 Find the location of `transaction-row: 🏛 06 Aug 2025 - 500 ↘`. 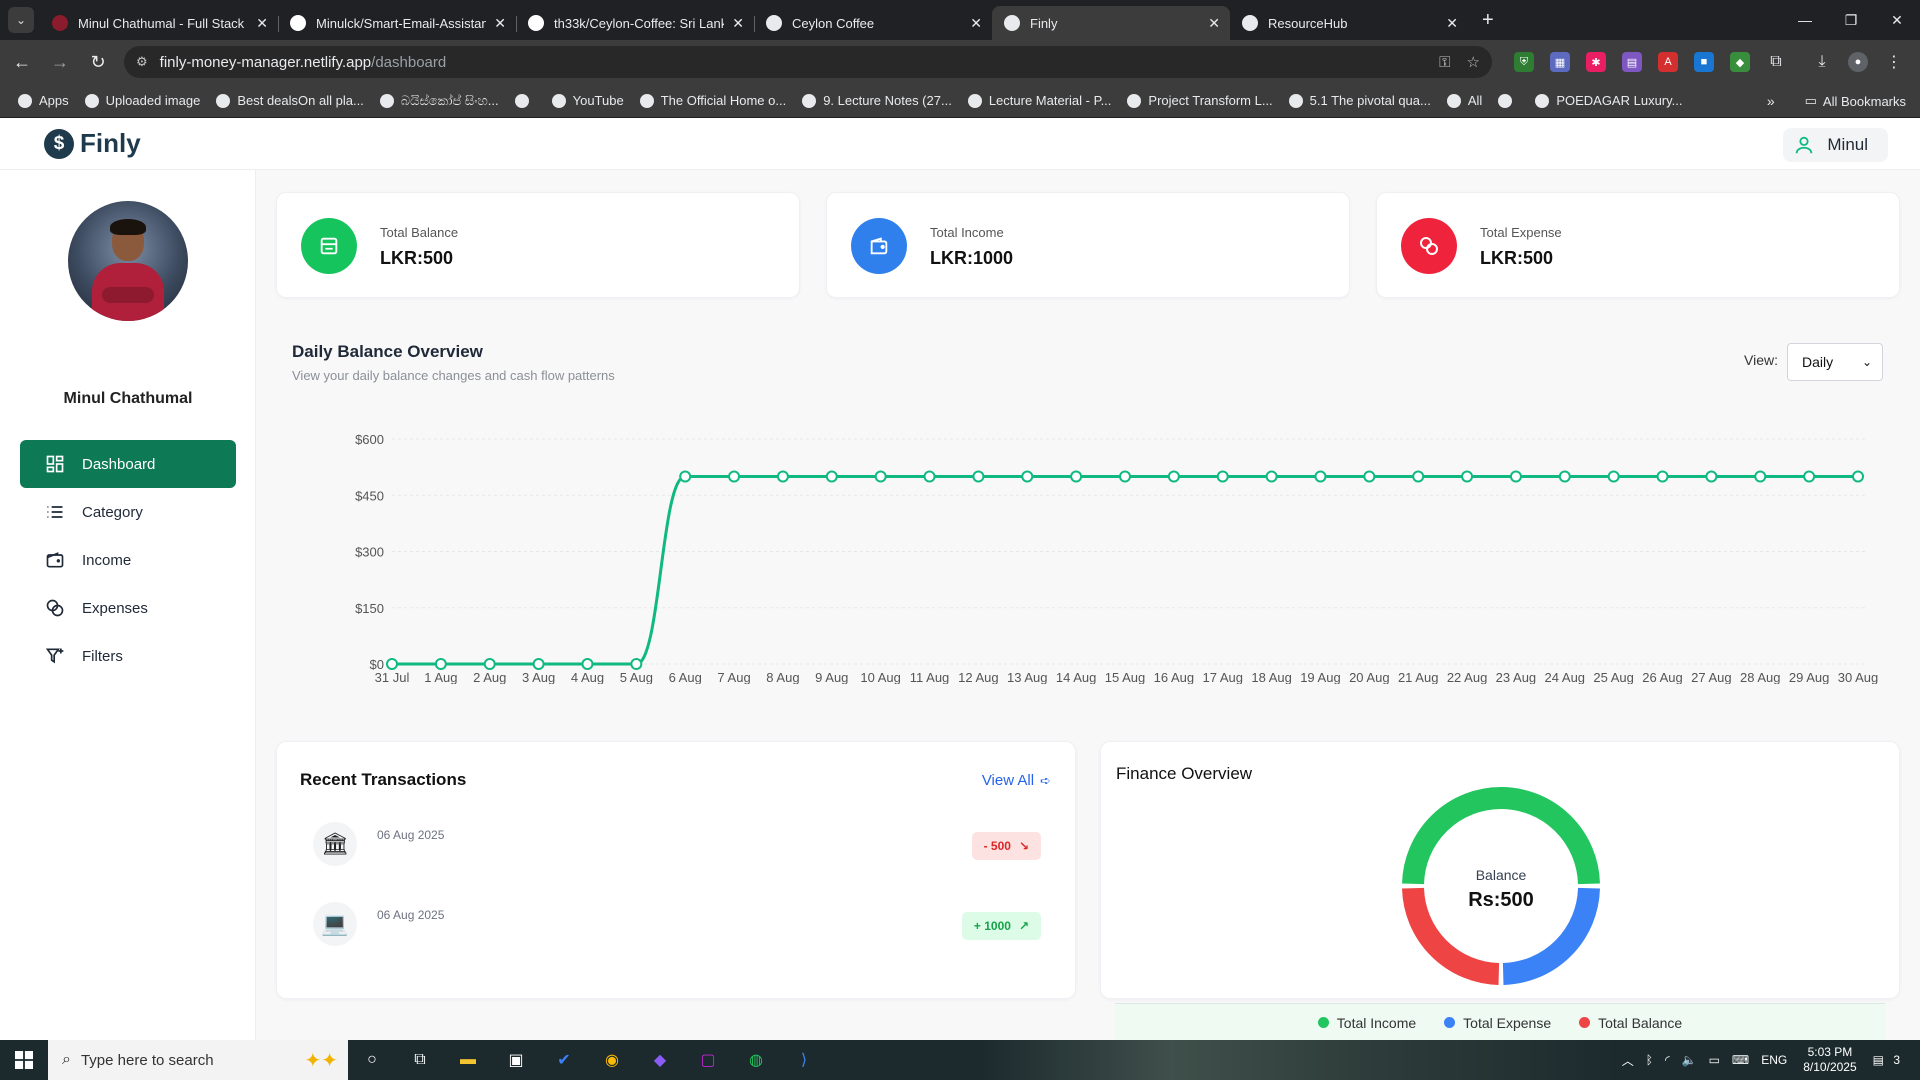

transaction-row: 🏛 06 Aug 2025 - 500 ↘ is located at coordinates (677, 847).